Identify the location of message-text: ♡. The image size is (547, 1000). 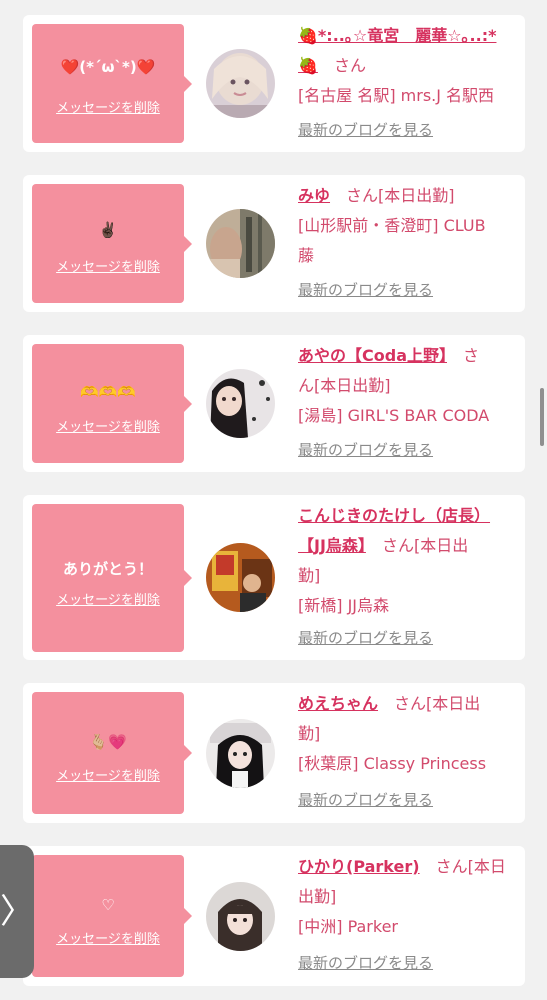
(108, 905).